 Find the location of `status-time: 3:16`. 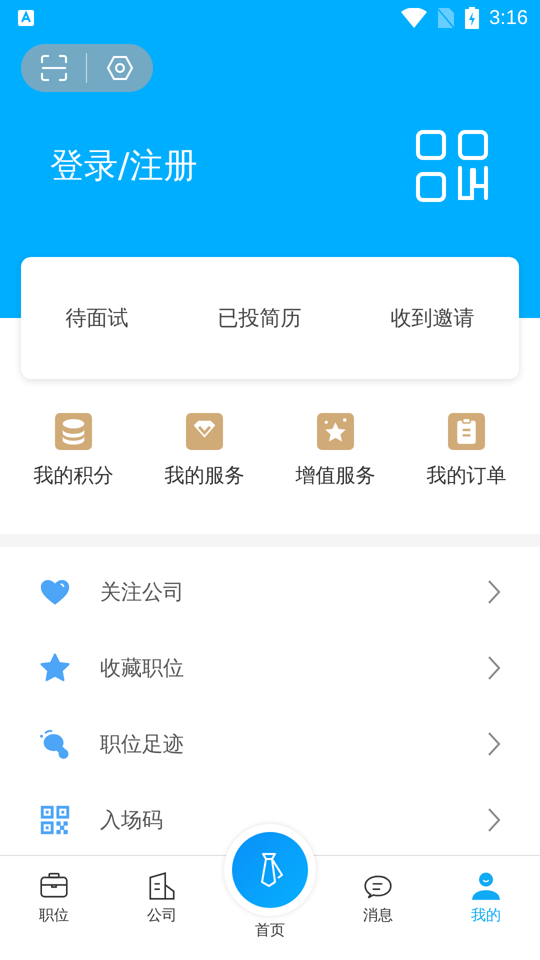

status-time: 3:16 is located at coordinates (508, 18).